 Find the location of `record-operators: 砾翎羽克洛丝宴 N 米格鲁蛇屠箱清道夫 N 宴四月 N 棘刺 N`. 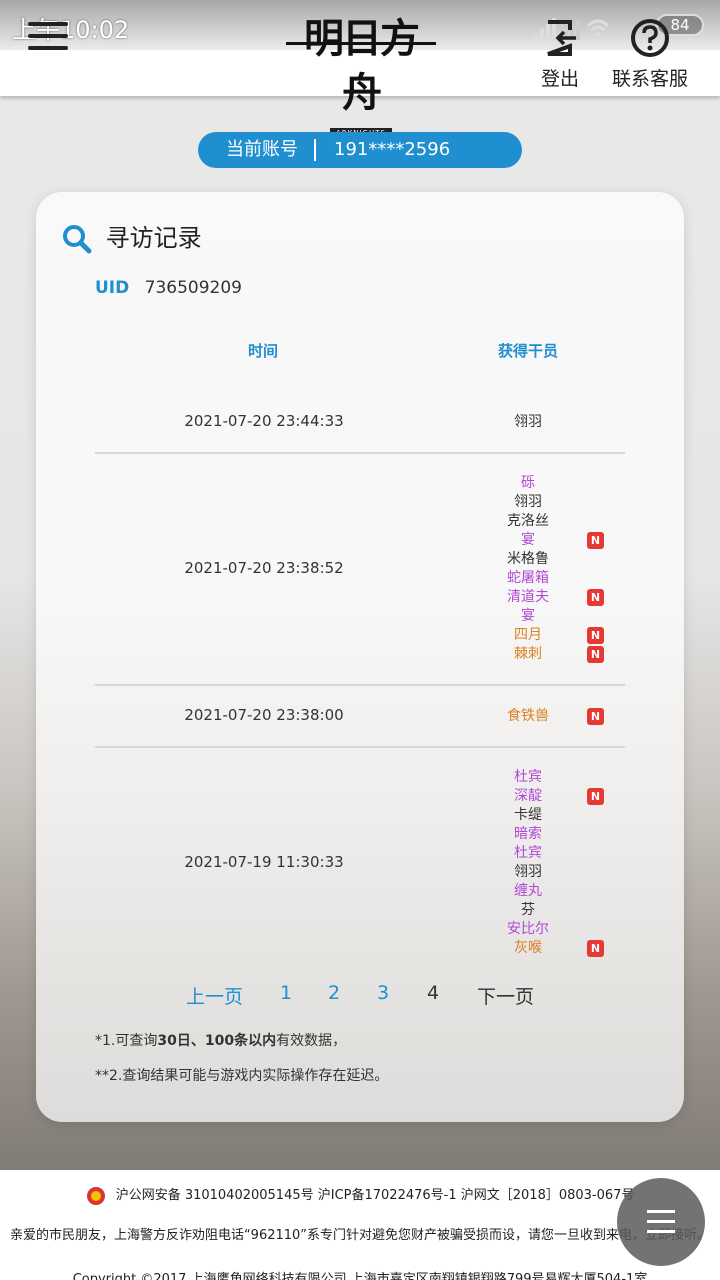

record-operators: 砾翎羽克洛丝宴 N 米格鲁蛇屠箱清道夫 N 宴四月 N 棘刺 N is located at coordinates (536, 569).